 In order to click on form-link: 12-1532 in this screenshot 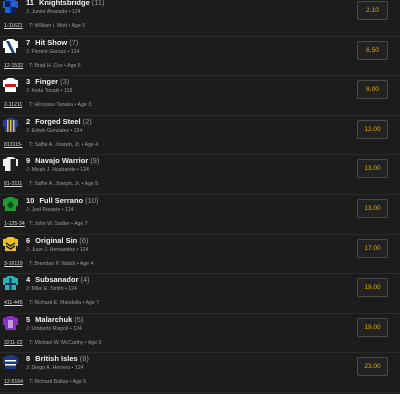, I will do `click(14, 66)`.